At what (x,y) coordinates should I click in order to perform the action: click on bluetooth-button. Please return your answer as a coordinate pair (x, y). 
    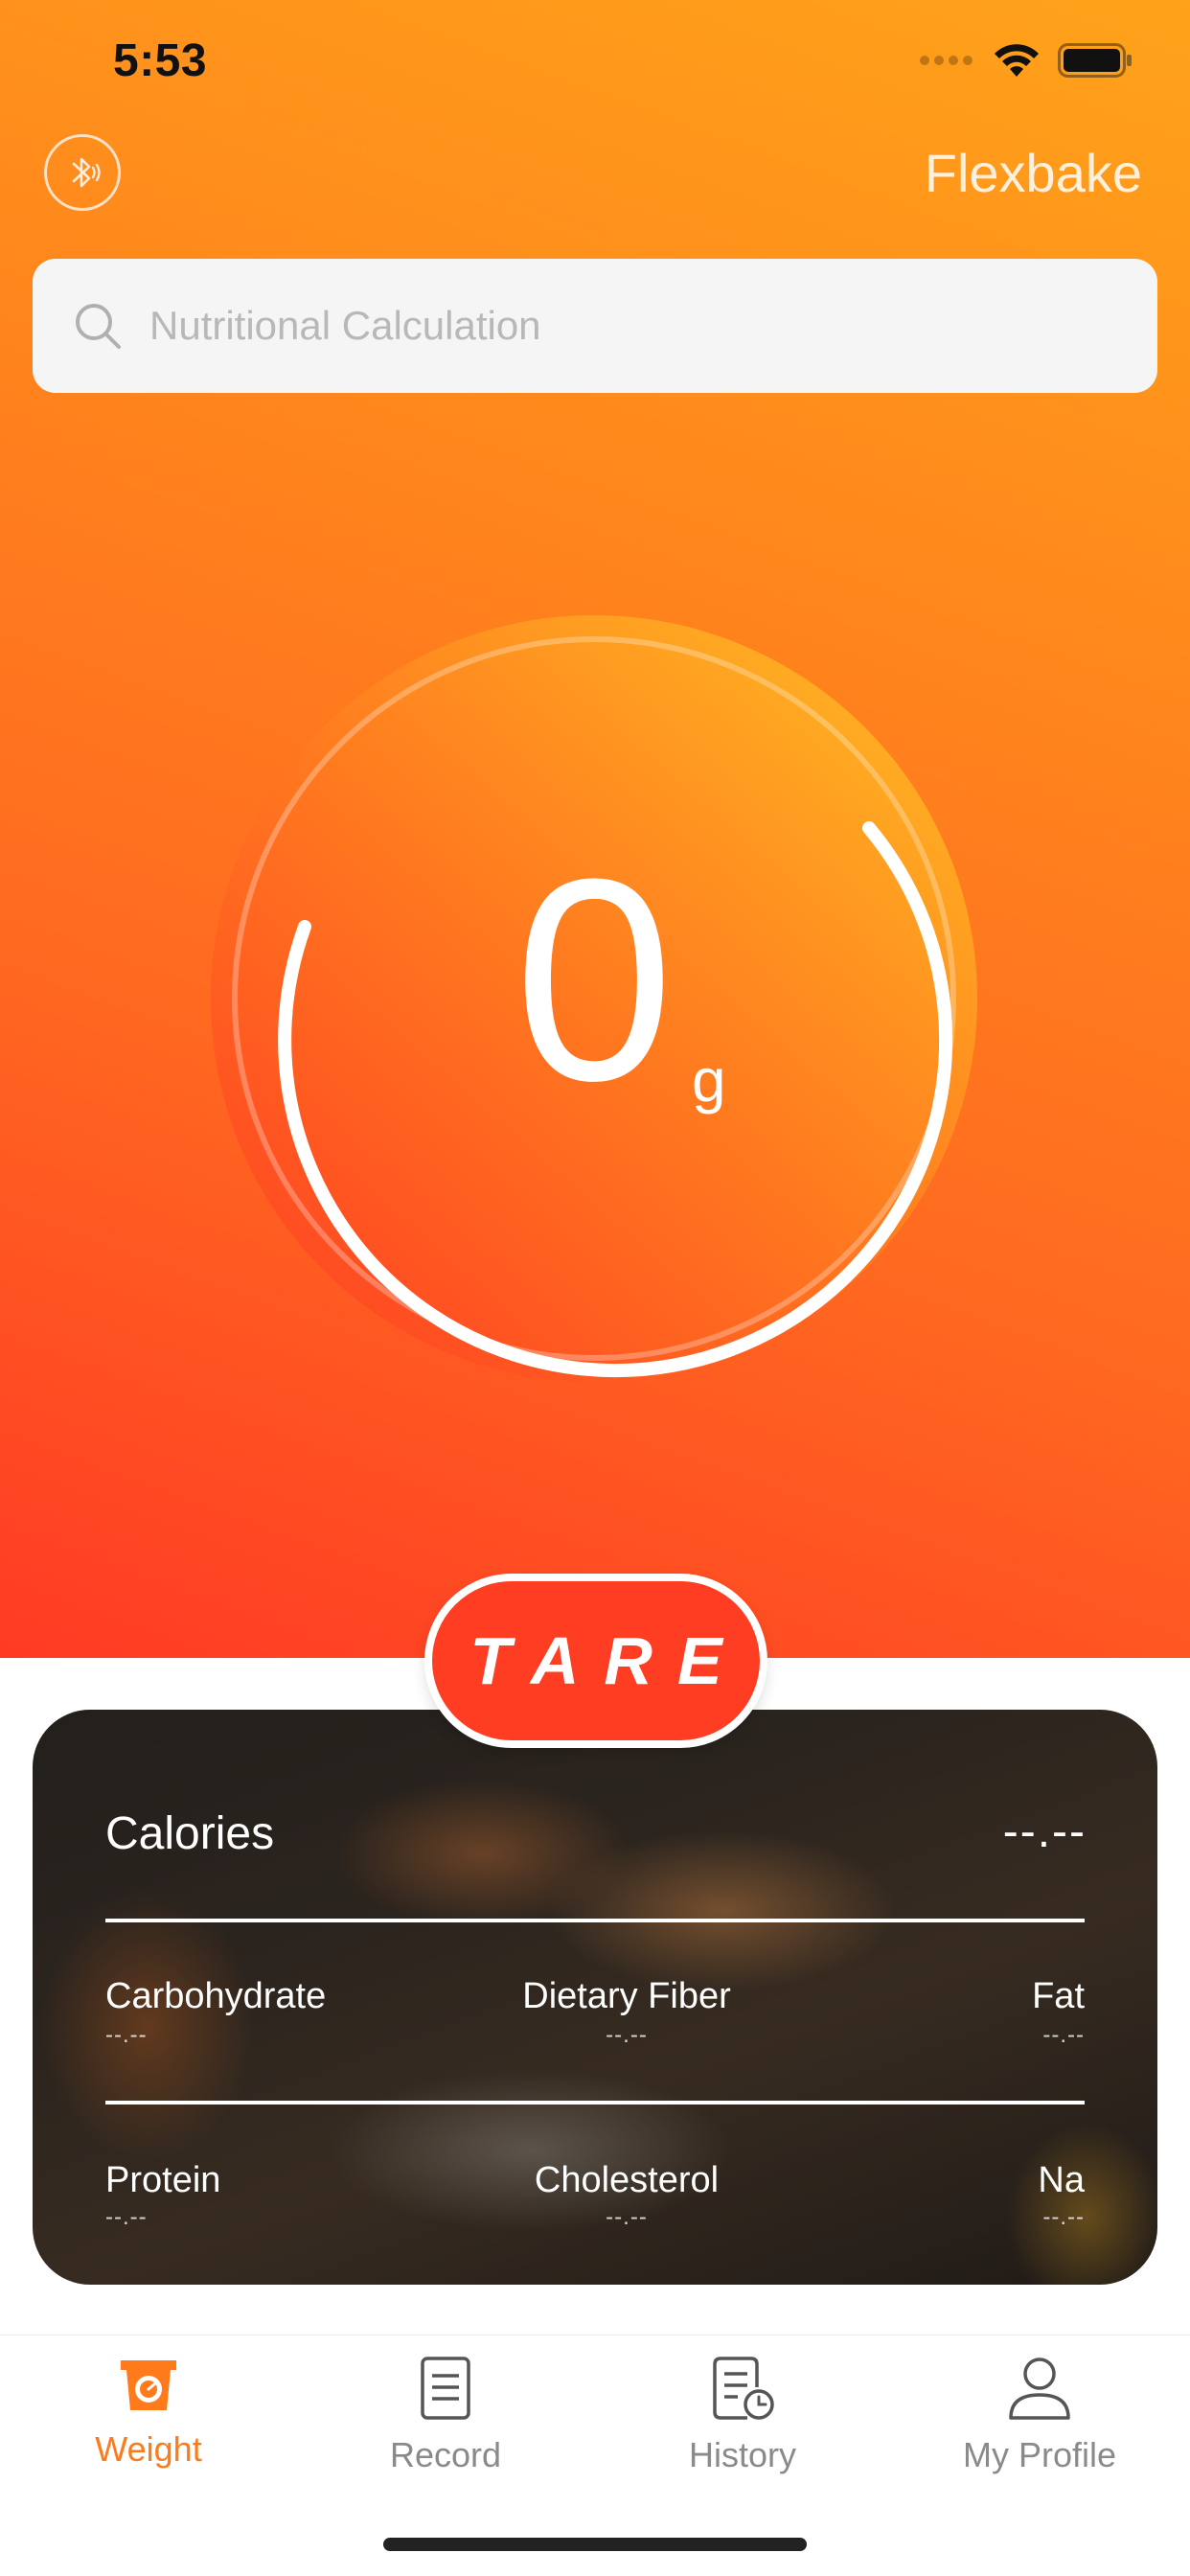
    Looking at the image, I should click on (83, 172).